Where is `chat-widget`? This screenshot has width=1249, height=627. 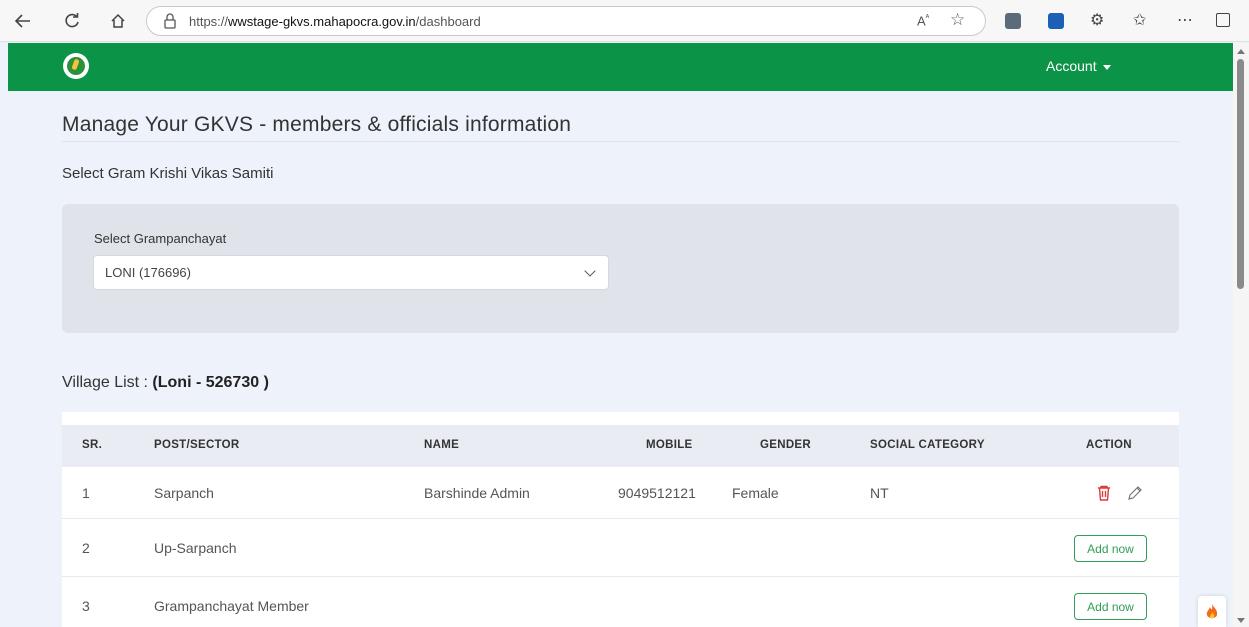 chat-widget is located at coordinates (1212, 611).